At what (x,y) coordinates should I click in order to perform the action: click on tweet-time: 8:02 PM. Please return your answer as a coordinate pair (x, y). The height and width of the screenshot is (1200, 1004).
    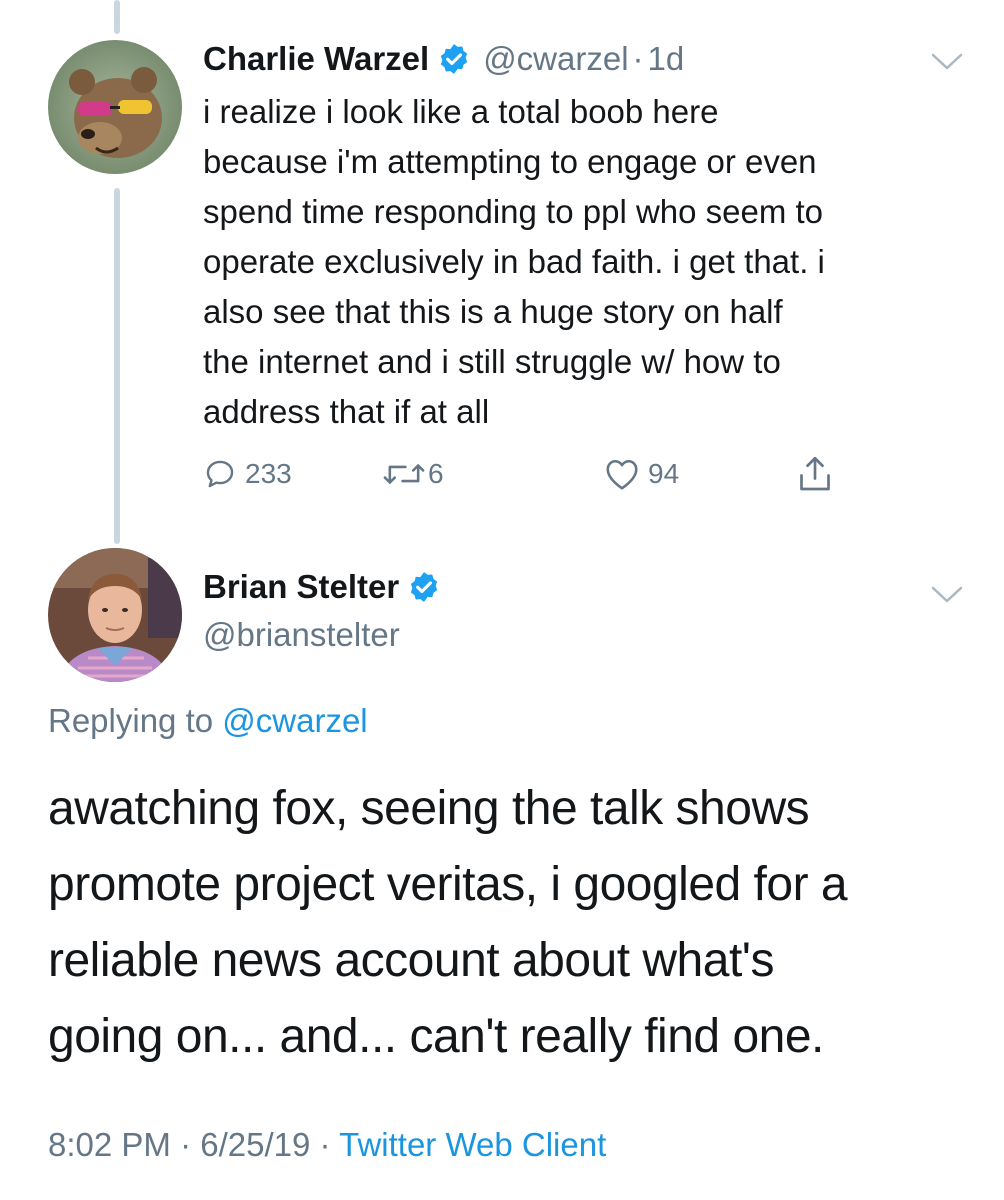
    Looking at the image, I should click on (109, 1144).